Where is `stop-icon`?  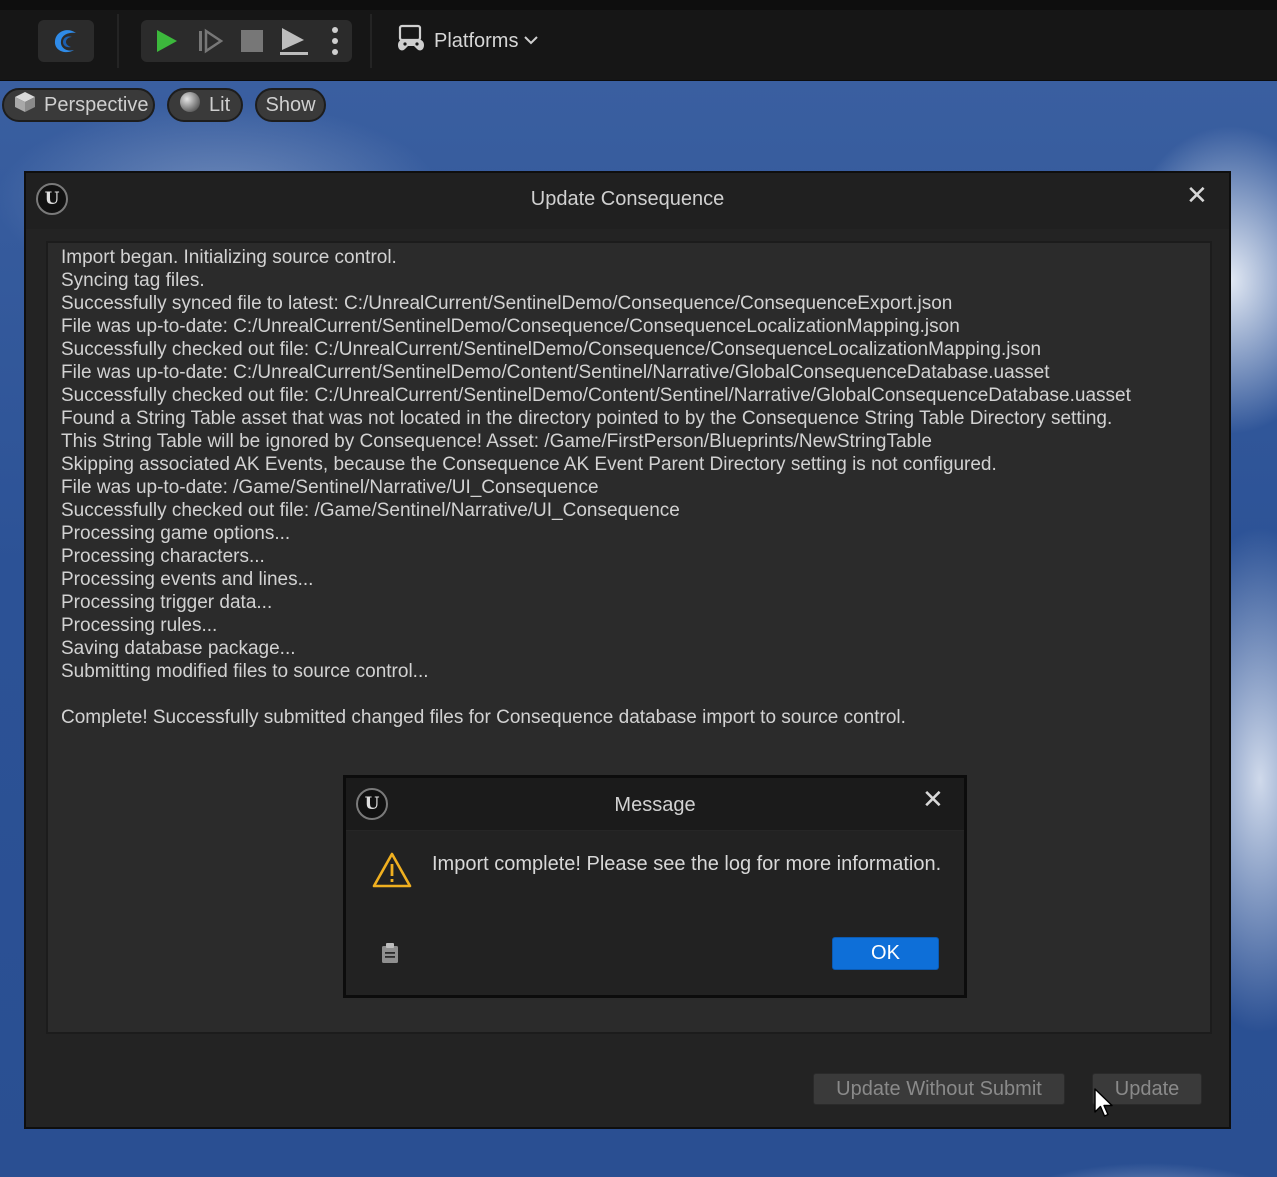 stop-icon is located at coordinates (252, 41).